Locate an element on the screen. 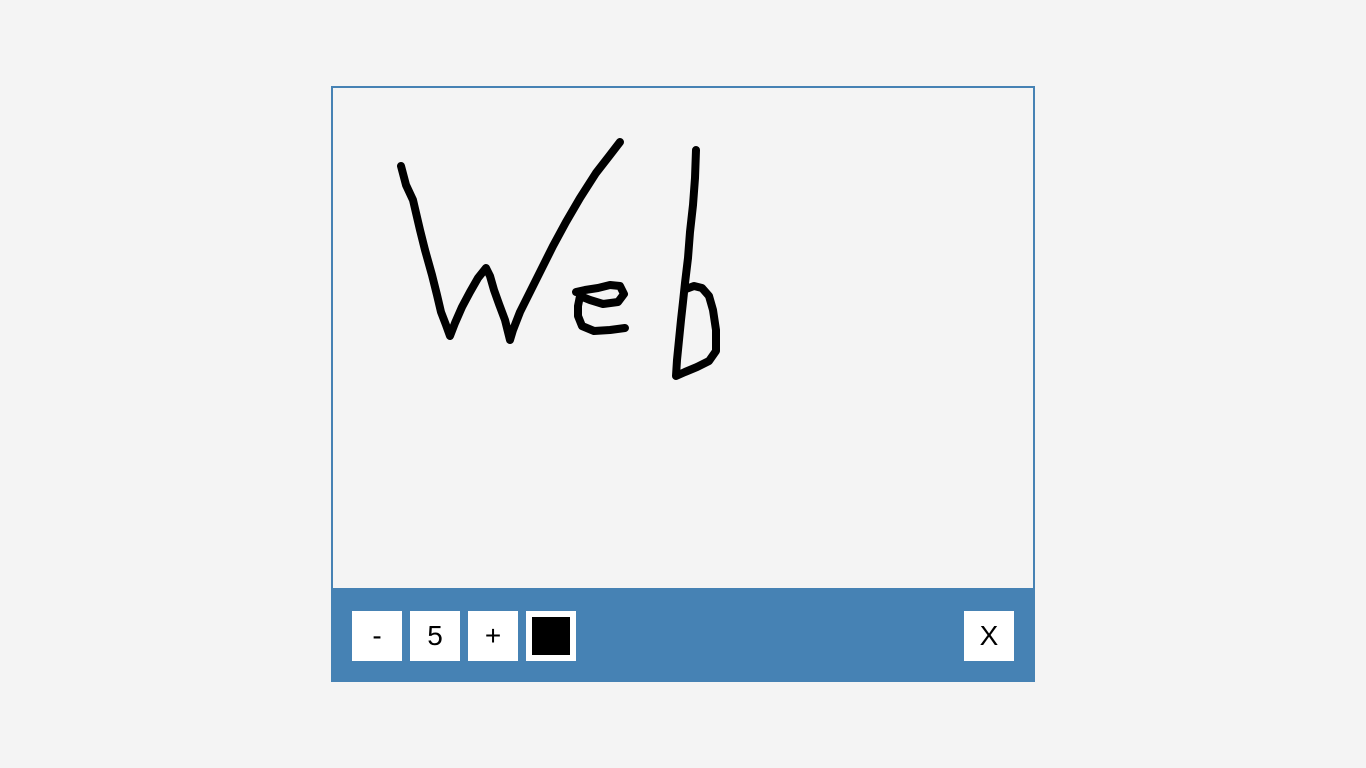 This screenshot has width=1366, height=768. close-button: X is located at coordinates (989, 636).